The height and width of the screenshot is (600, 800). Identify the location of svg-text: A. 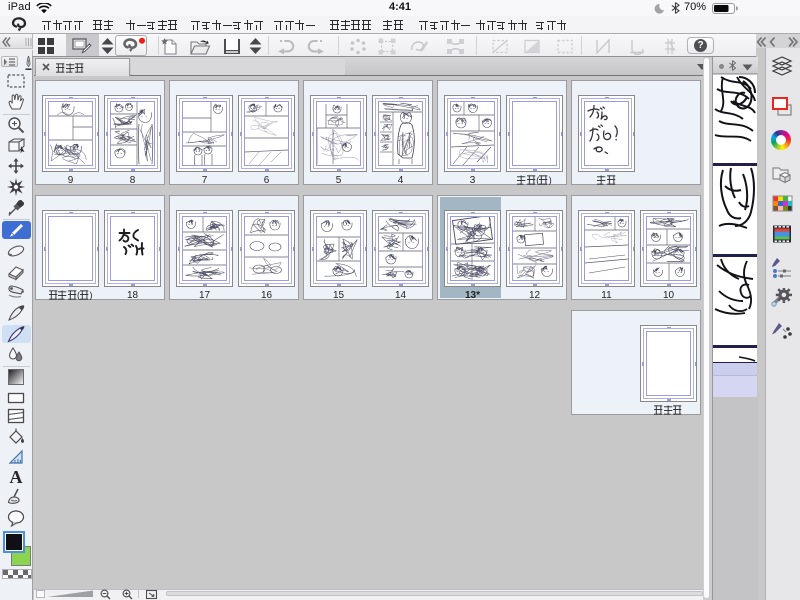
(16, 477).